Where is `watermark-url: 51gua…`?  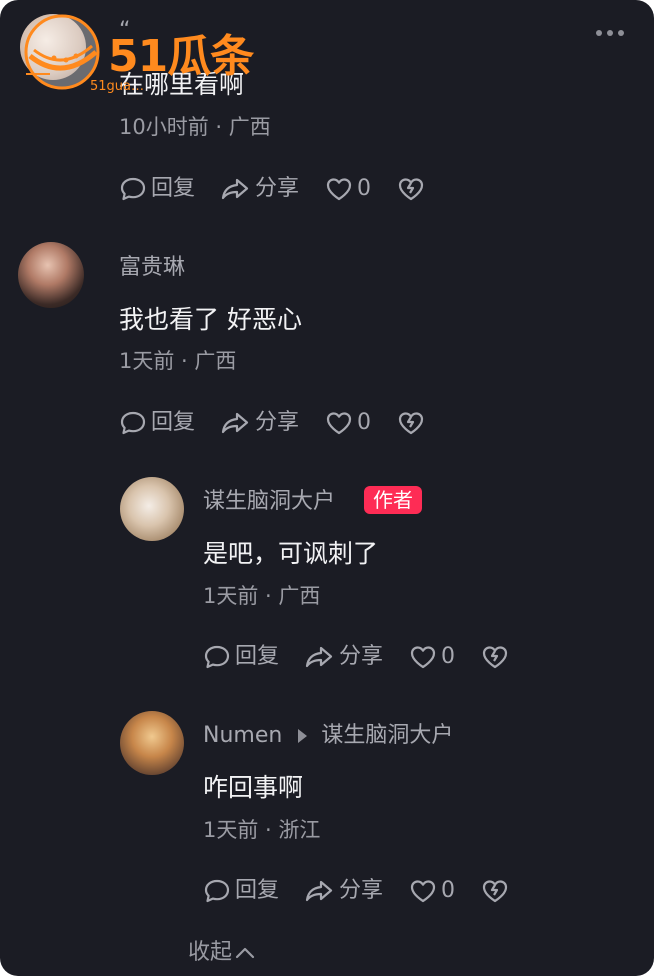
watermark-url: 51gua… is located at coordinates (117, 86).